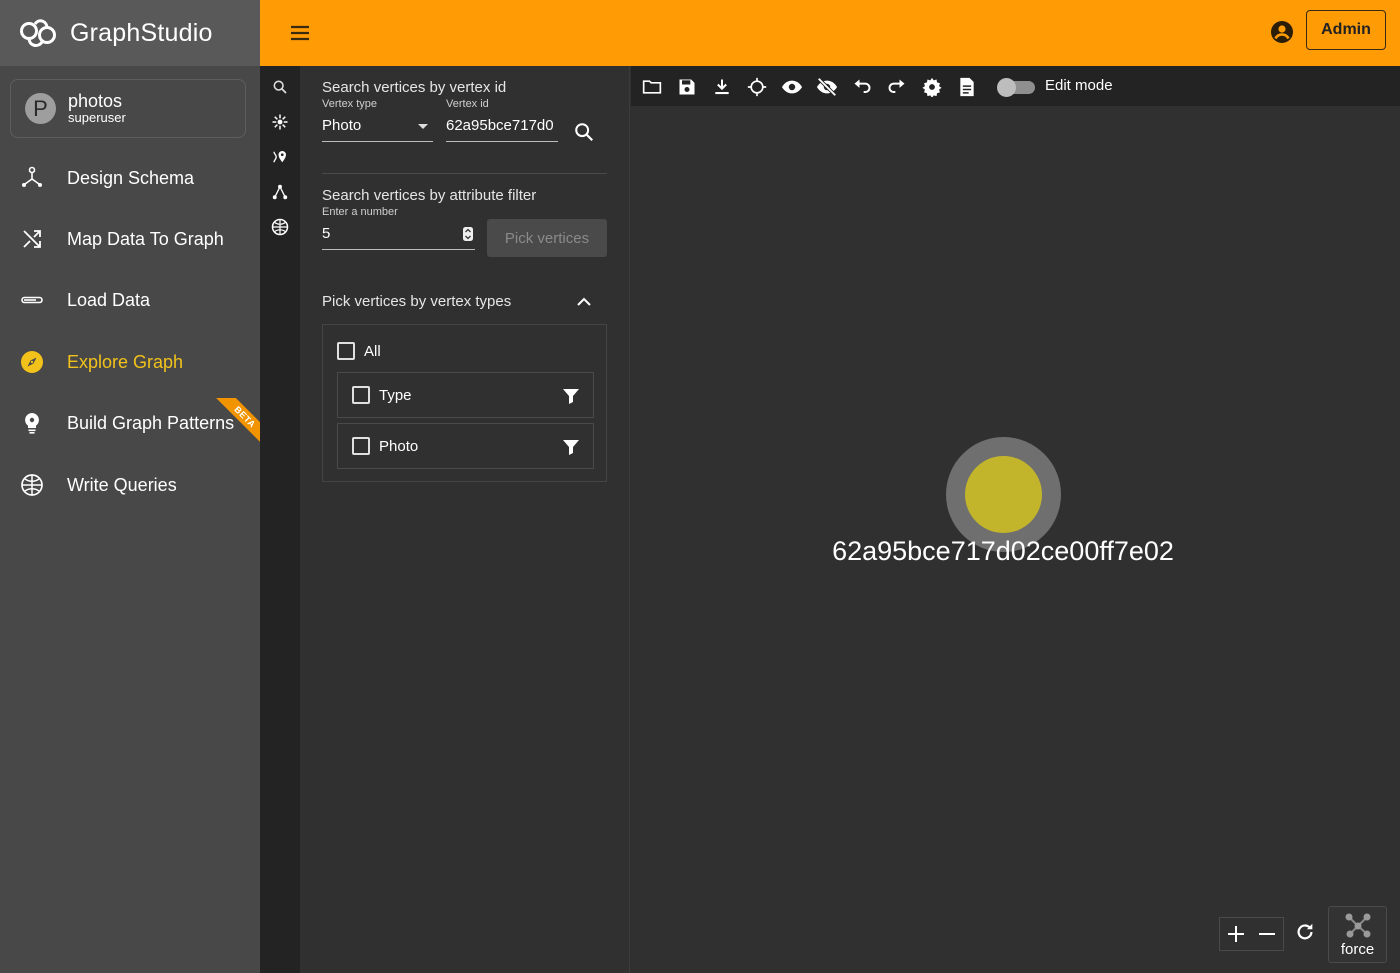  What do you see at coordinates (109, 299) in the screenshot?
I see `nav-label: Load Data` at bounding box center [109, 299].